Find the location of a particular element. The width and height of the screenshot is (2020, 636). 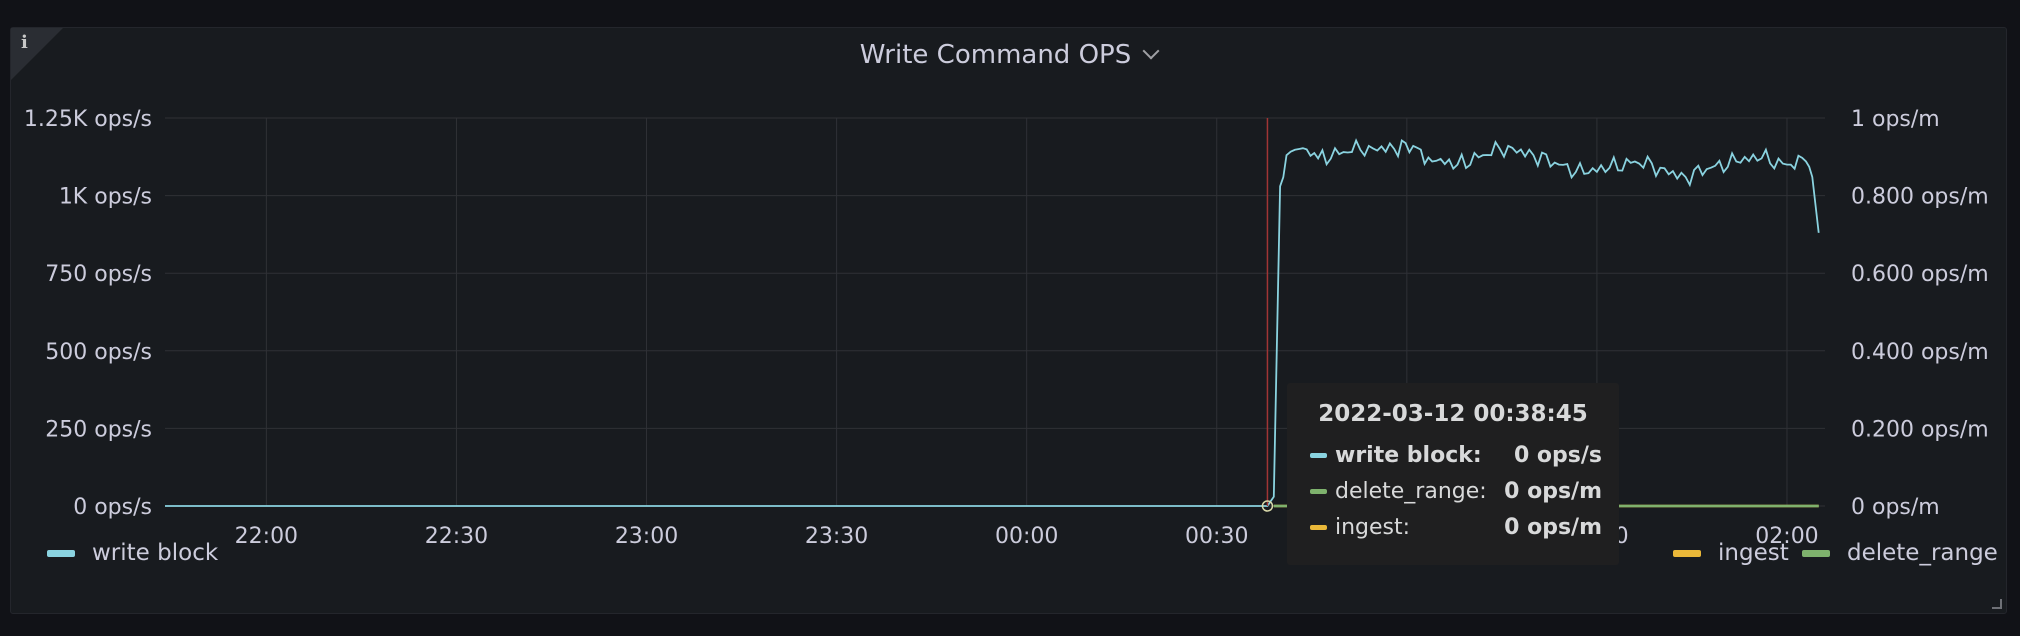

legend-item-delete-range: delete_range is located at coordinates (1900, 553).